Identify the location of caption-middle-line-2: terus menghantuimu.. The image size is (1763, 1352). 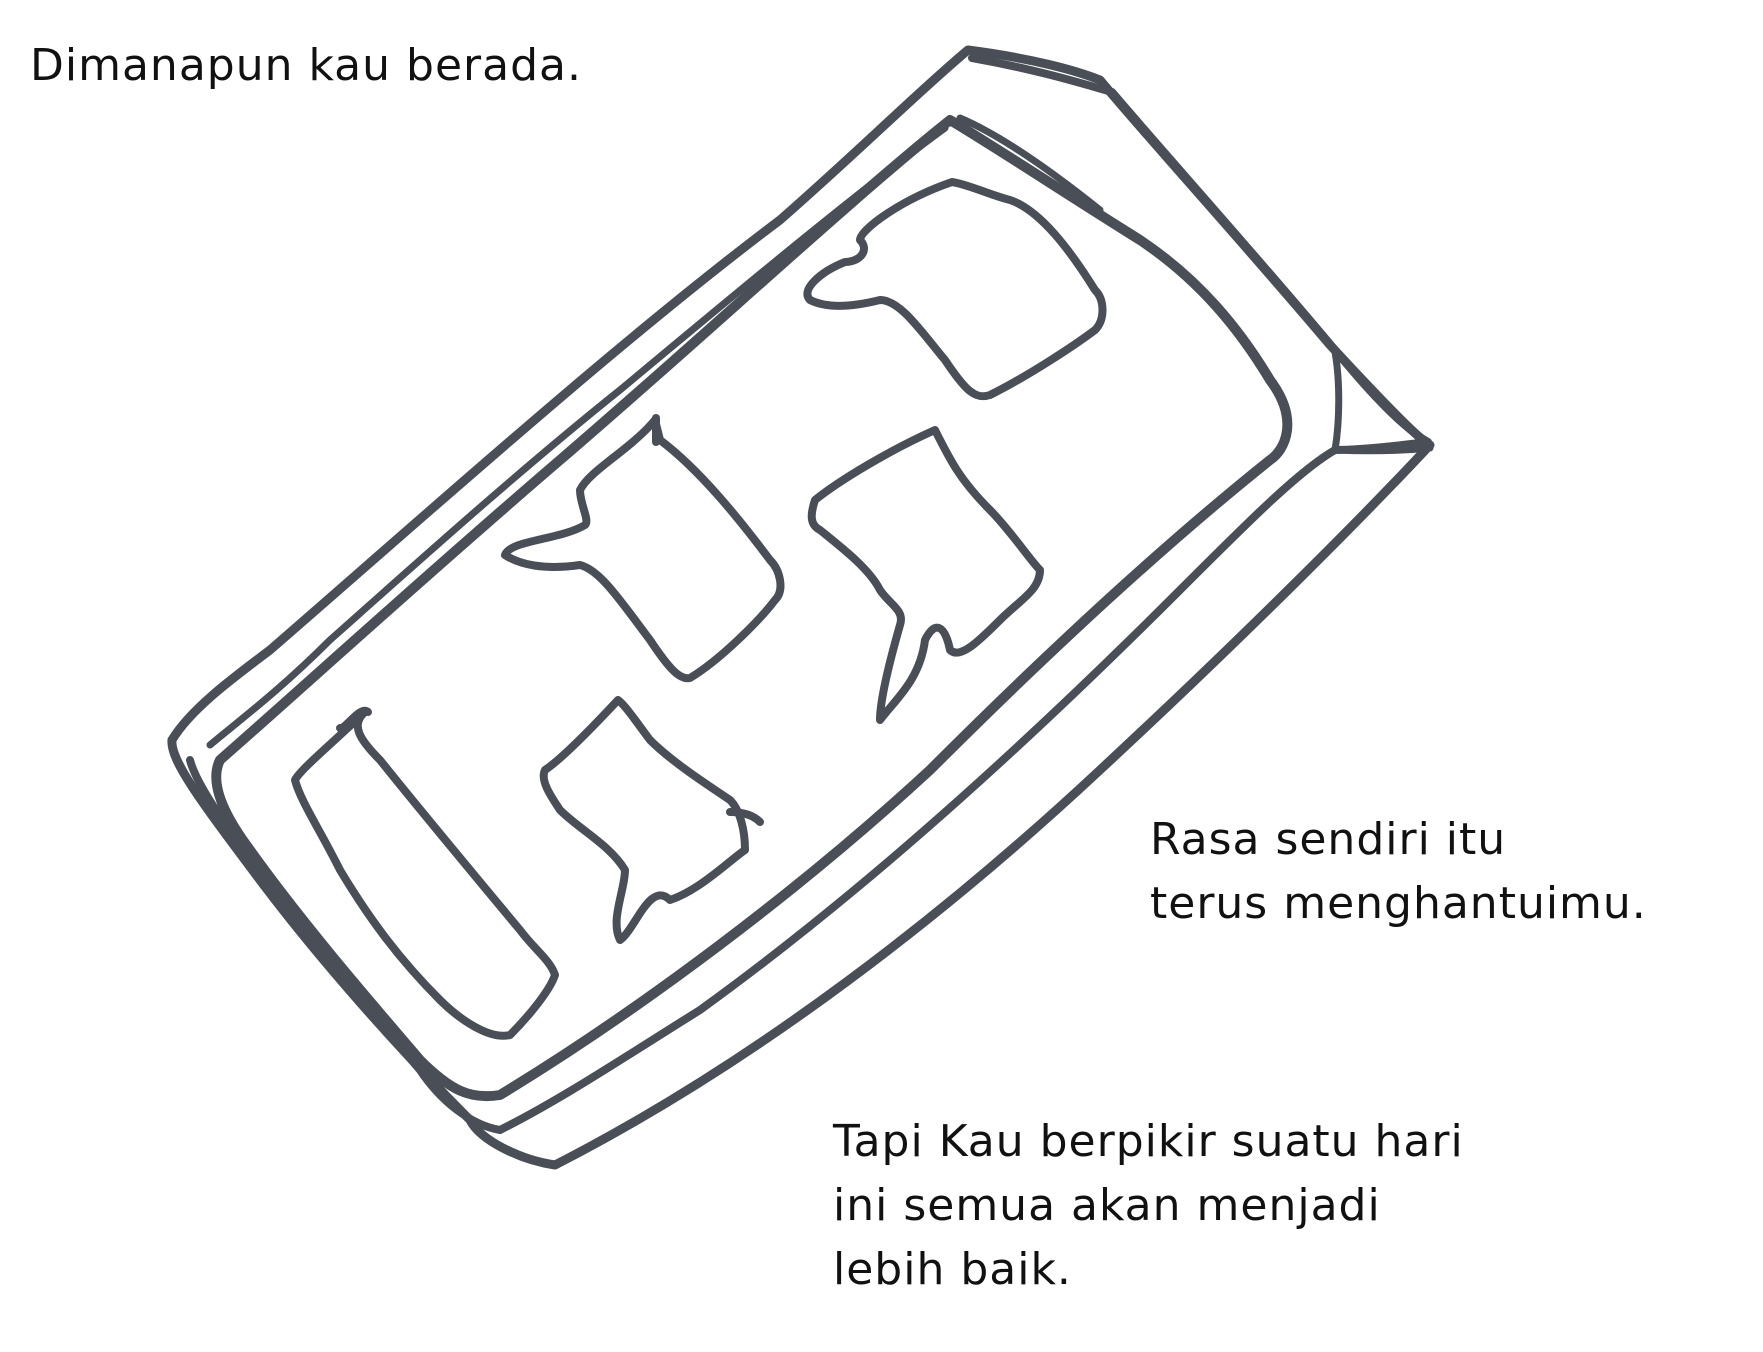
(1398, 903).